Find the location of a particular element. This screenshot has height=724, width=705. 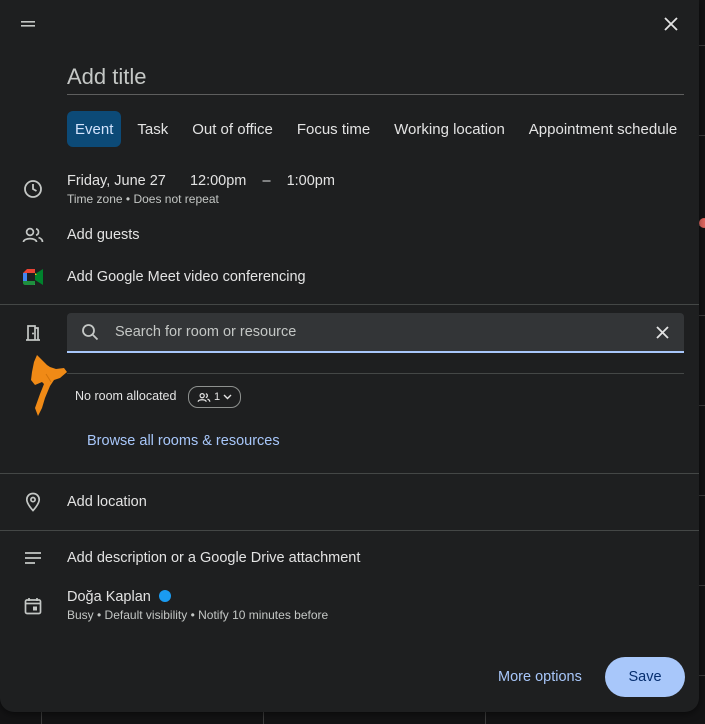

add-guests-field: Add guests is located at coordinates (103, 235).